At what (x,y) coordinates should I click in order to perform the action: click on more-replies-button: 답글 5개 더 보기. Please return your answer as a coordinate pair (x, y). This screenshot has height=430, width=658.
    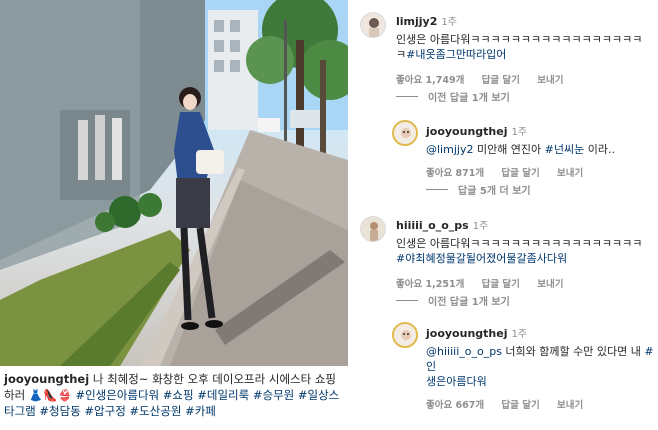
    Looking at the image, I should click on (541, 189).